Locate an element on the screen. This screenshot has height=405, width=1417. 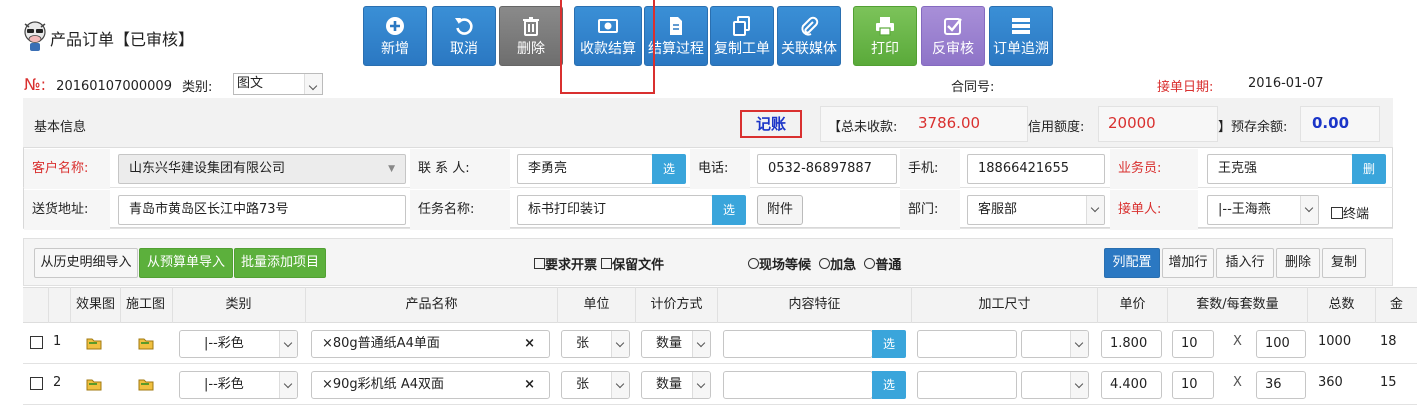
trace-button: 订单追溯 is located at coordinates (1021, 36).